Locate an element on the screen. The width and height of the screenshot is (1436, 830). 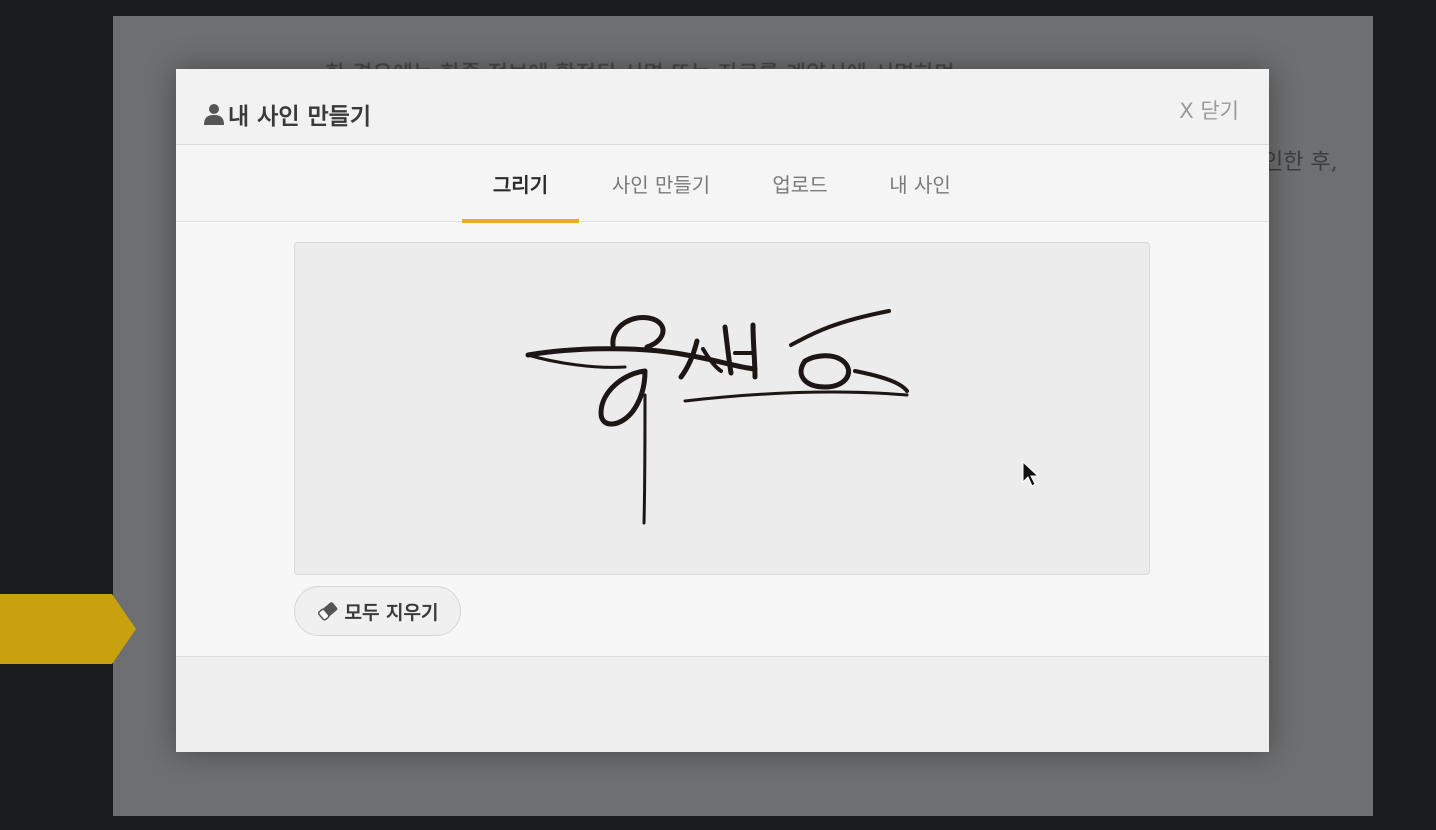
user-icon is located at coordinates (214, 114).